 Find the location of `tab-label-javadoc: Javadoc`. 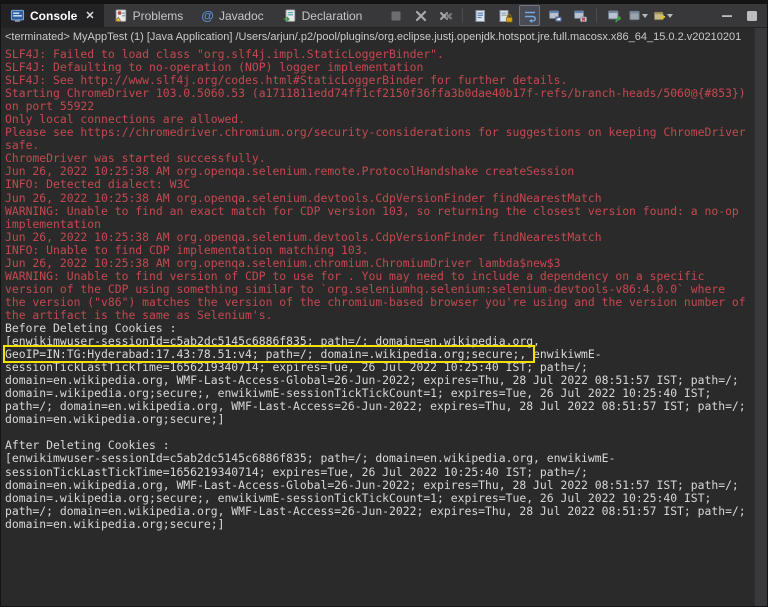

tab-label-javadoc: Javadoc is located at coordinates (241, 15).